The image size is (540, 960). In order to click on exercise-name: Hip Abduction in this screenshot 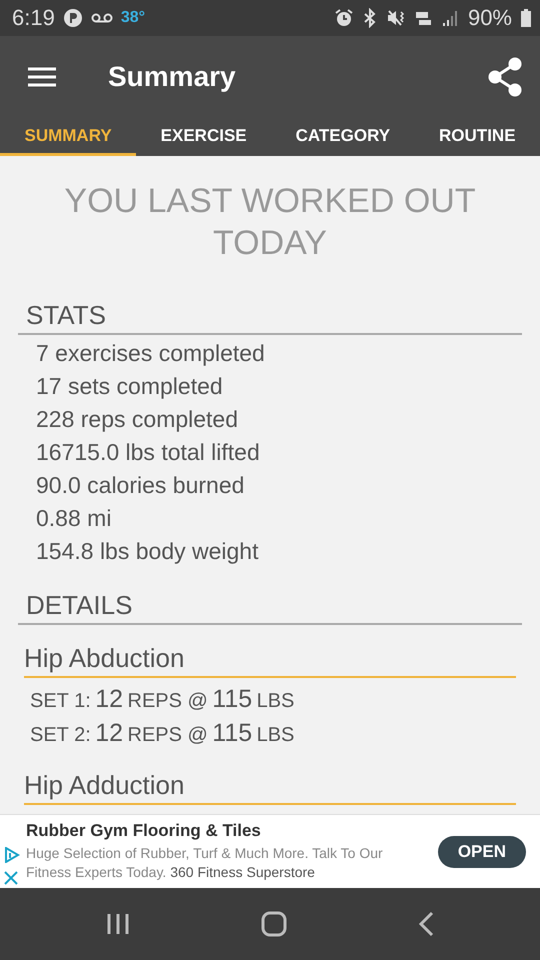, I will do `click(270, 660)`.